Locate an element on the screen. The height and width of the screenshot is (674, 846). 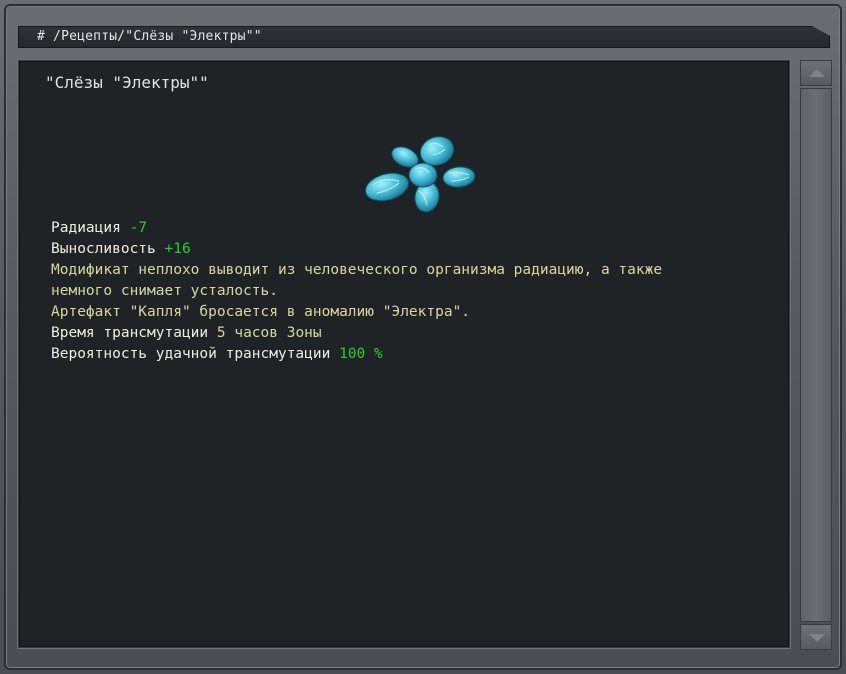
chance-label: Вероятность удачной трансмутации is located at coordinates (195, 354).